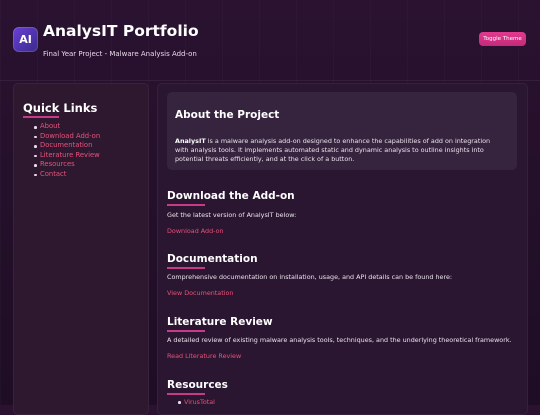 This screenshot has width=540, height=415. What do you see at coordinates (197, 385) in the screenshot?
I see `resources-heading: Resources` at bounding box center [197, 385].